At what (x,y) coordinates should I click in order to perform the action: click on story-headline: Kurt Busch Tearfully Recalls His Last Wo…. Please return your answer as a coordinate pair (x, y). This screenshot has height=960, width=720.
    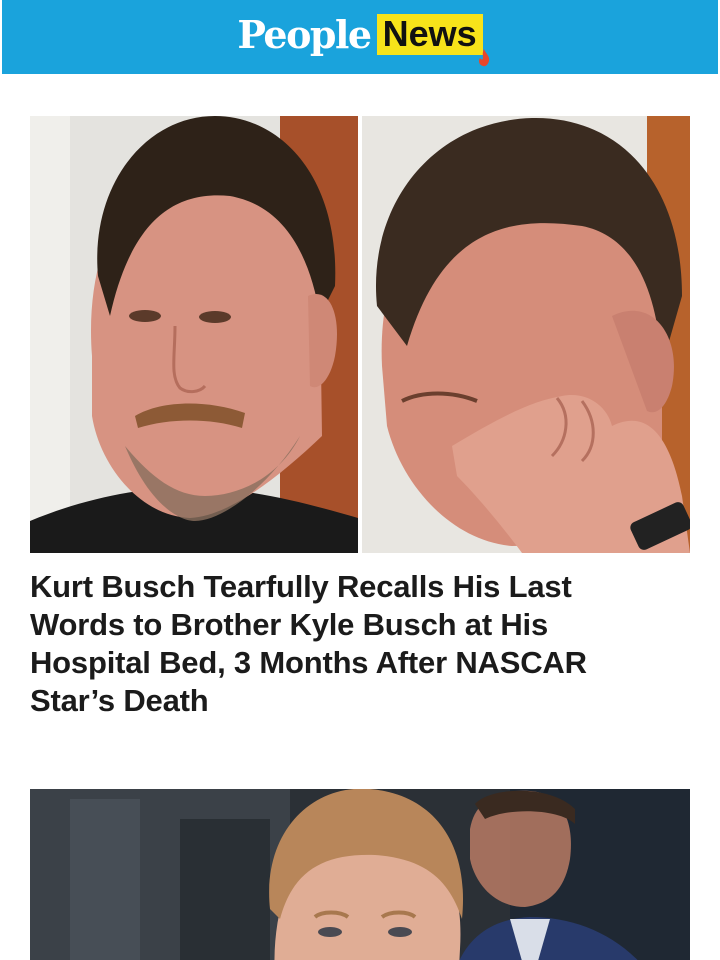
    Looking at the image, I should click on (350, 644).